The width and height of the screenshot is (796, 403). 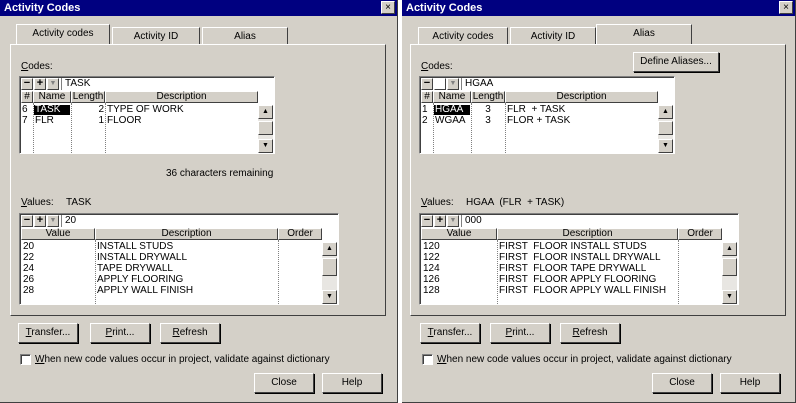 I want to click on codes-label: Codes:, so click(x=37, y=66).